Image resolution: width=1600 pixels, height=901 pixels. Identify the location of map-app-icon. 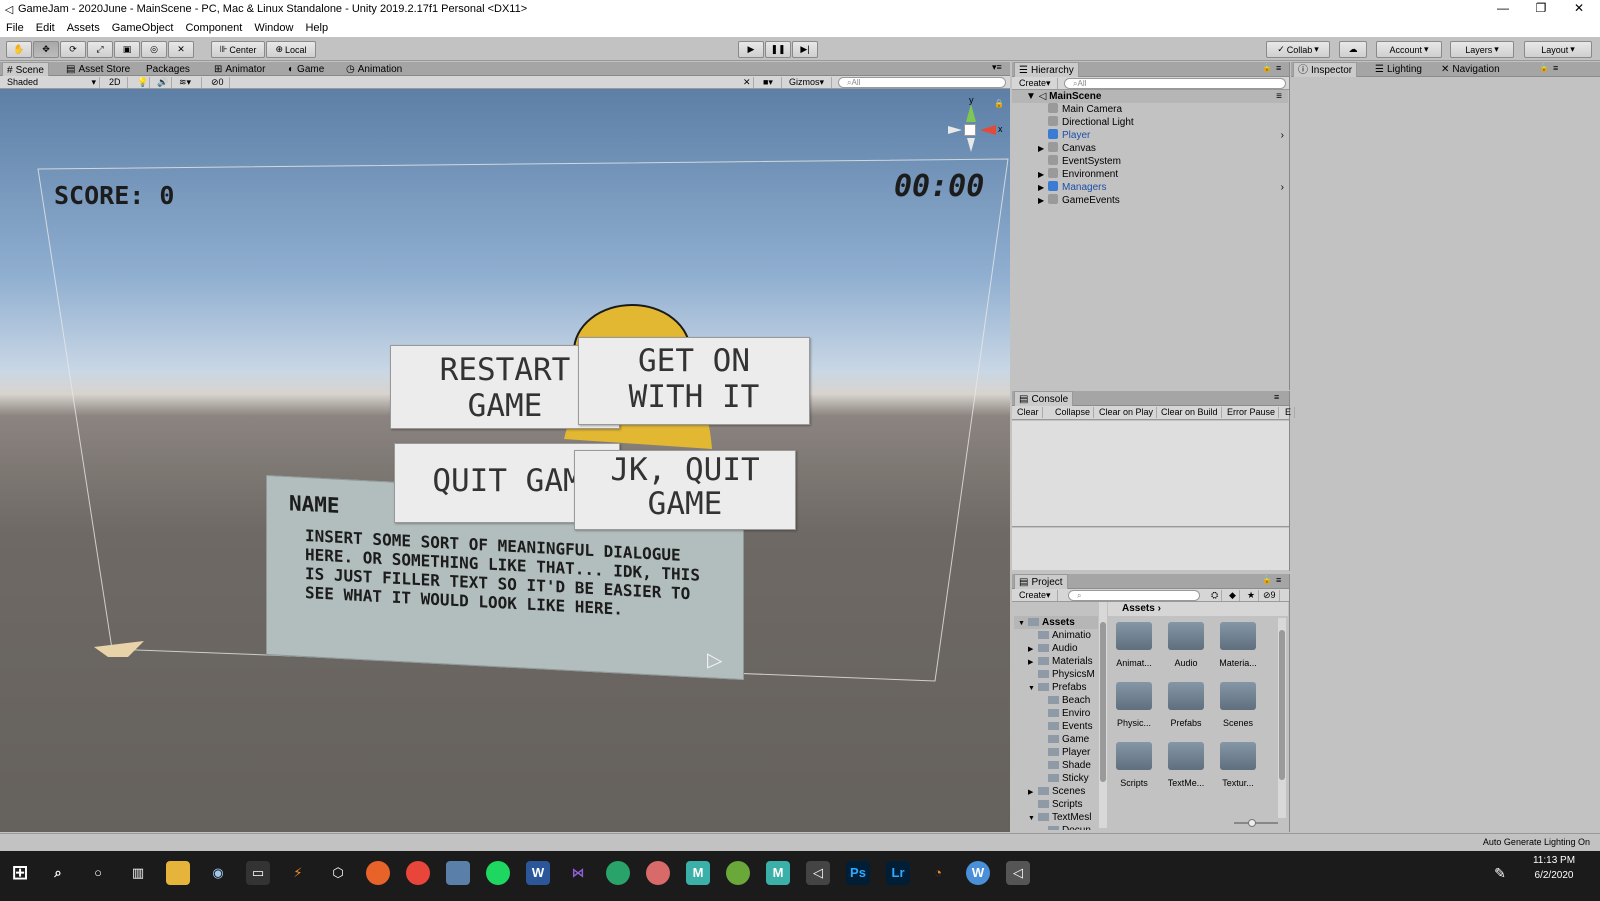
(738, 873).